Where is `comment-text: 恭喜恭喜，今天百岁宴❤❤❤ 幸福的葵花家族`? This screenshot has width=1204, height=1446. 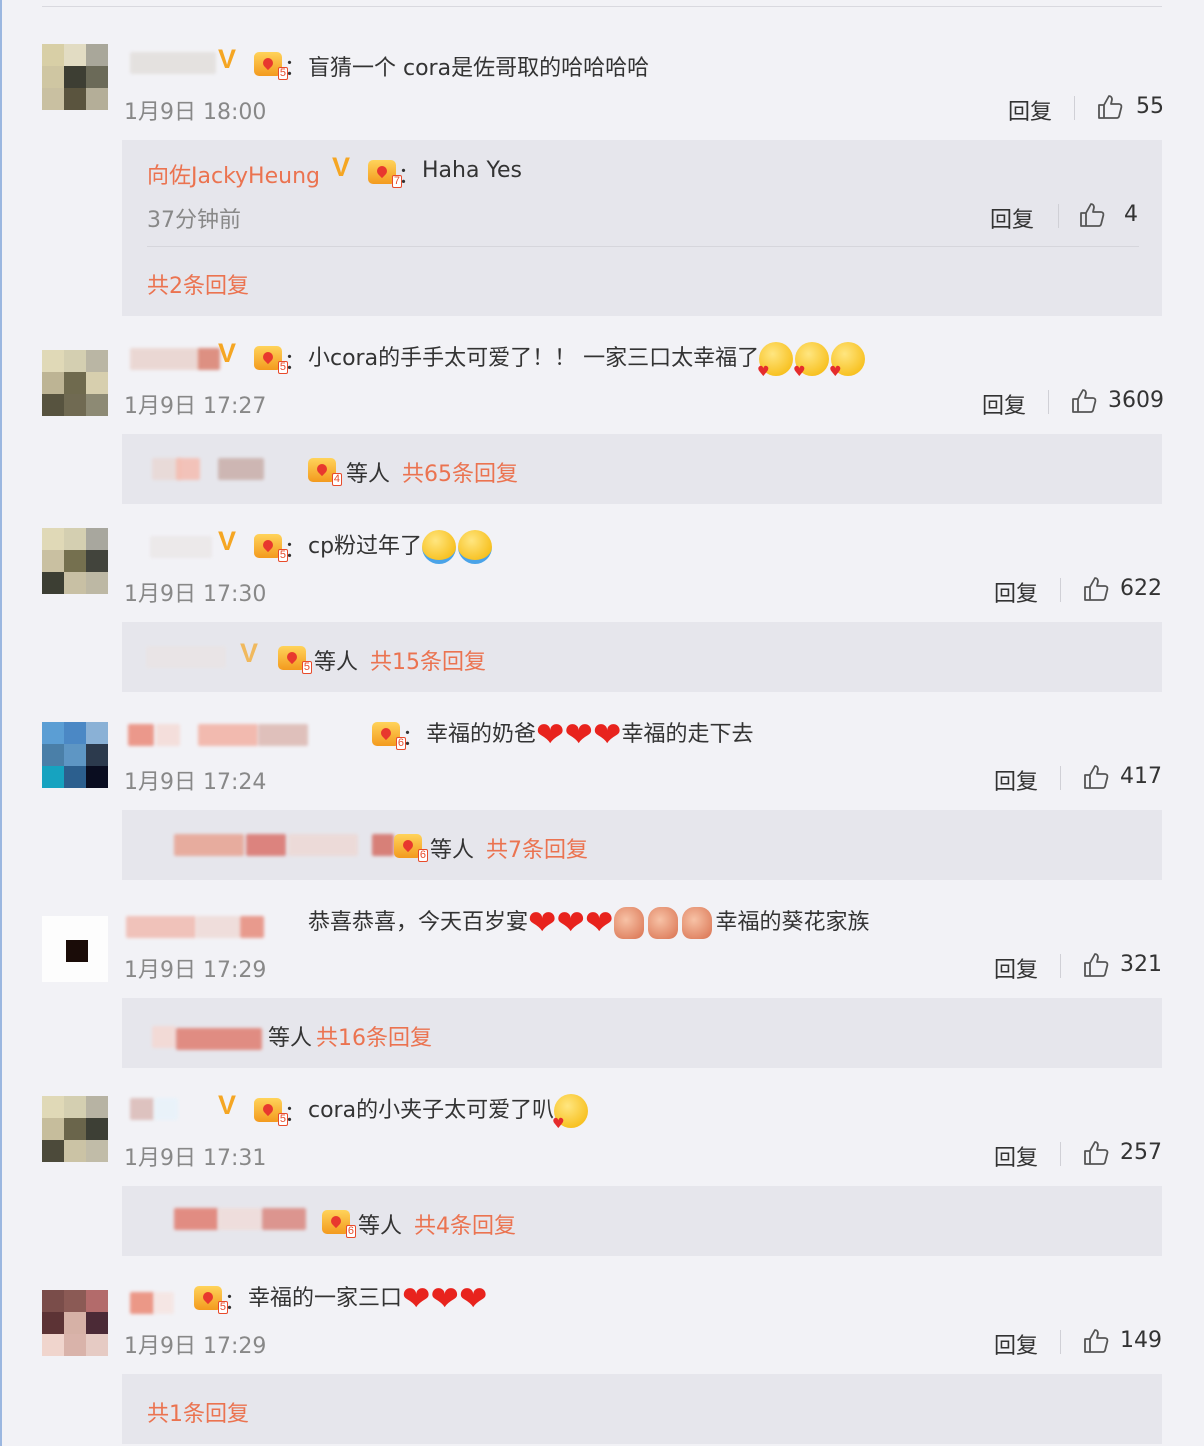 comment-text: 恭喜恭喜，今天百岁宴❤❤❤ 幸福的葵花家族 is located at coordinates (589, 923).